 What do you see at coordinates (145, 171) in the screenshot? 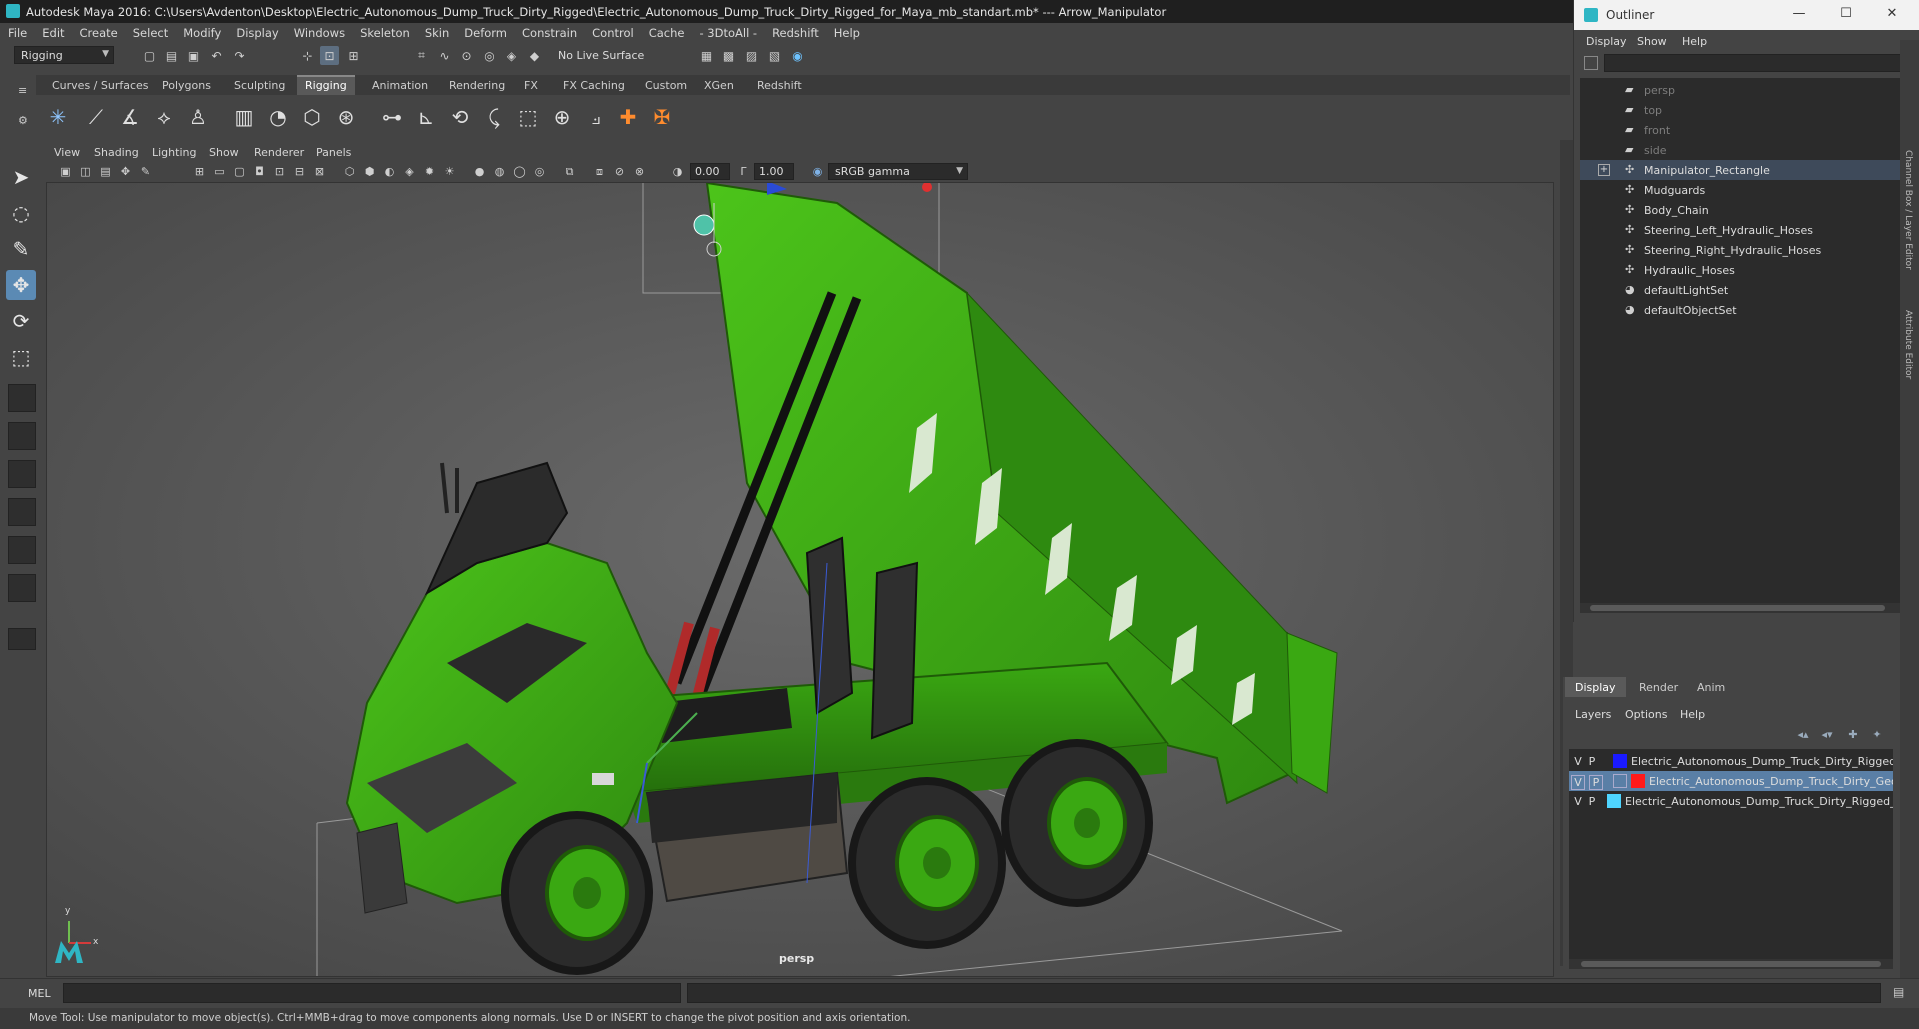
I see `grease-pencil-icon: ✎` at bounding box center [145, 171].